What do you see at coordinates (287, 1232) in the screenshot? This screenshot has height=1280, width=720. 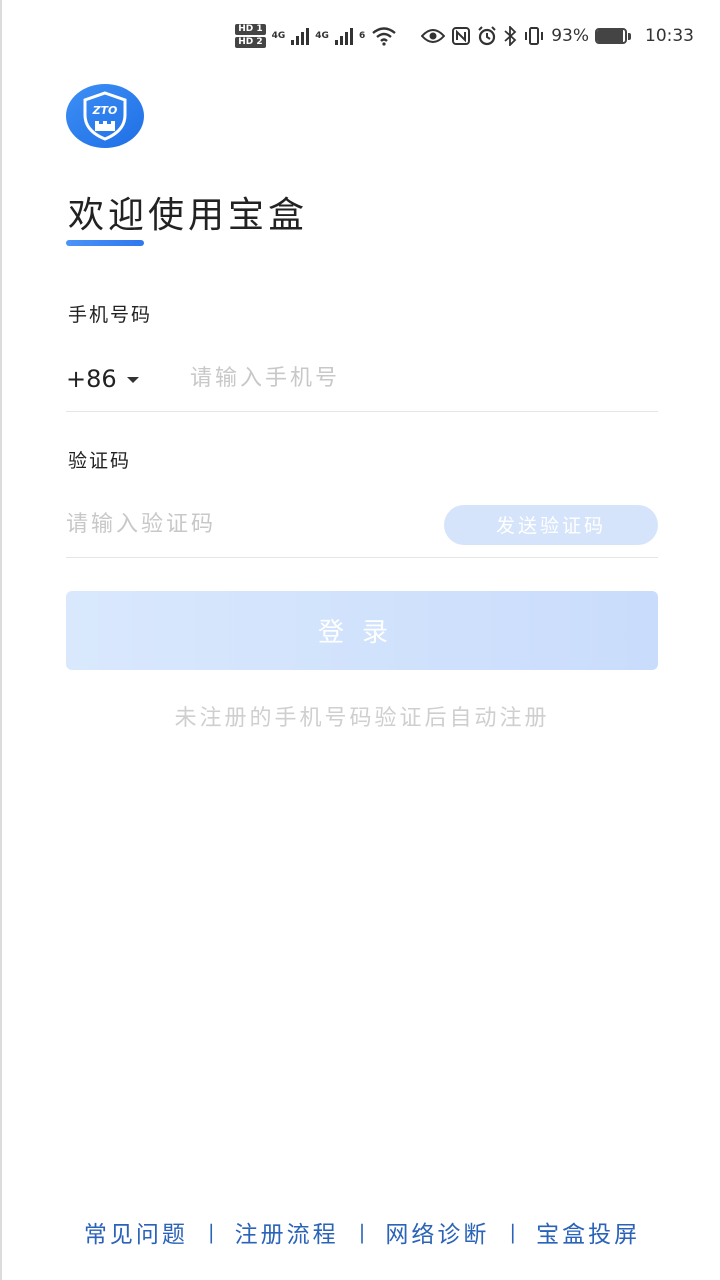 I see `footer-link-register-process: 注册流程` at bounding box center [287, 1232].